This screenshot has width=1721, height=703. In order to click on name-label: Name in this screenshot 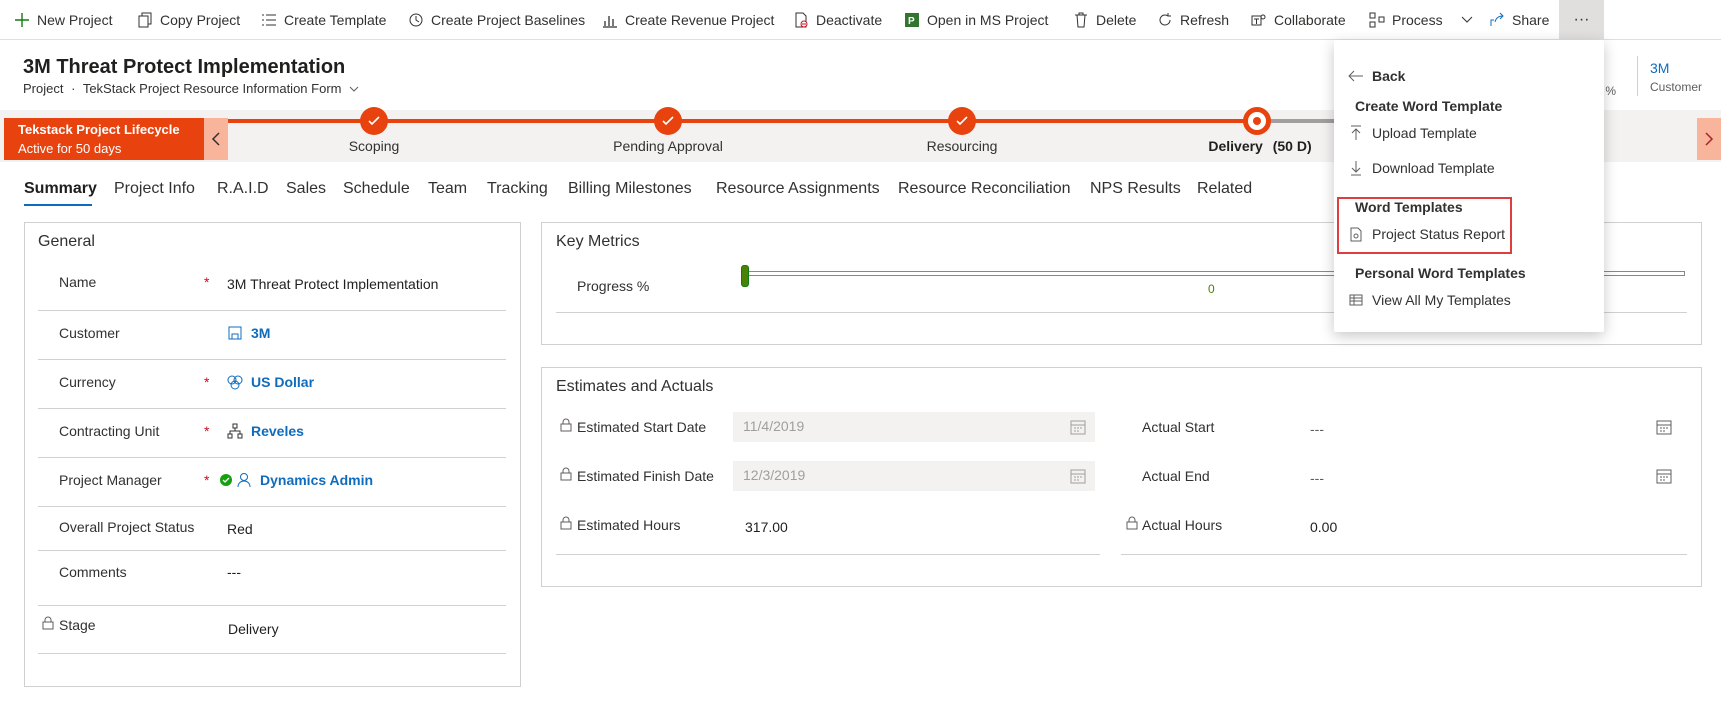, I will do `click(78, 282)`.